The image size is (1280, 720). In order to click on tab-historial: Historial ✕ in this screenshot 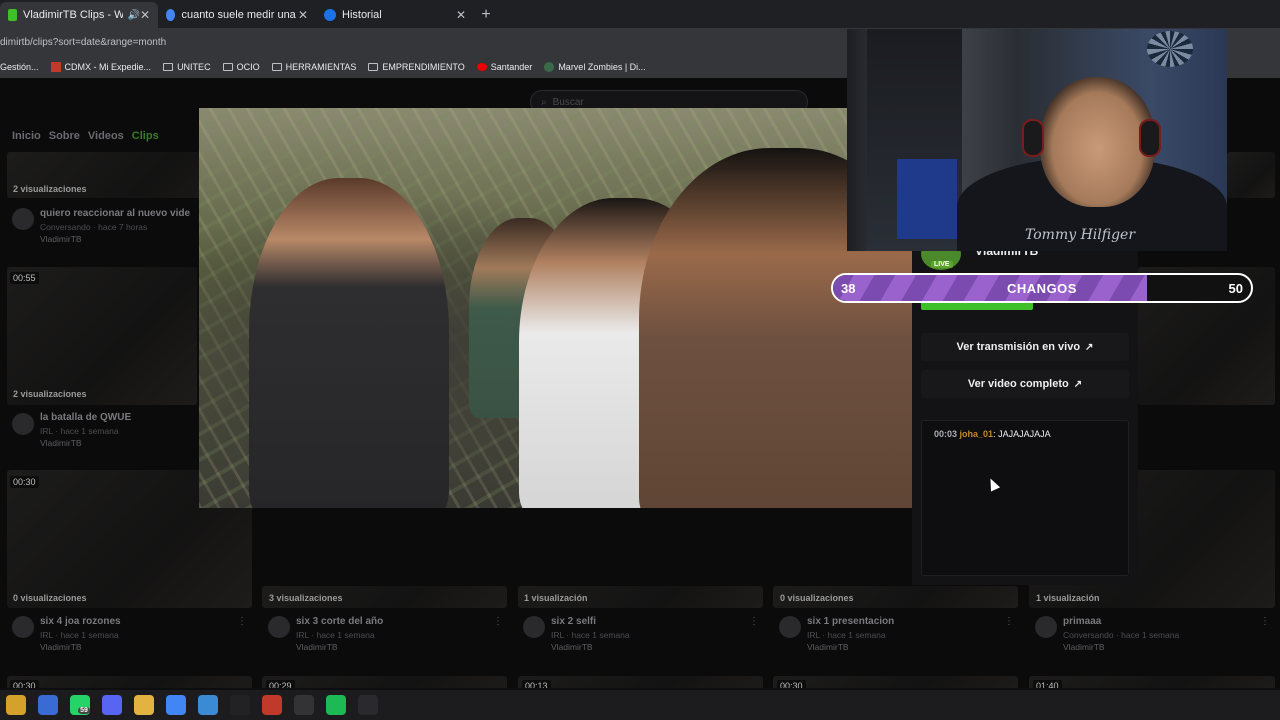, I will do `click(395, 15)`.